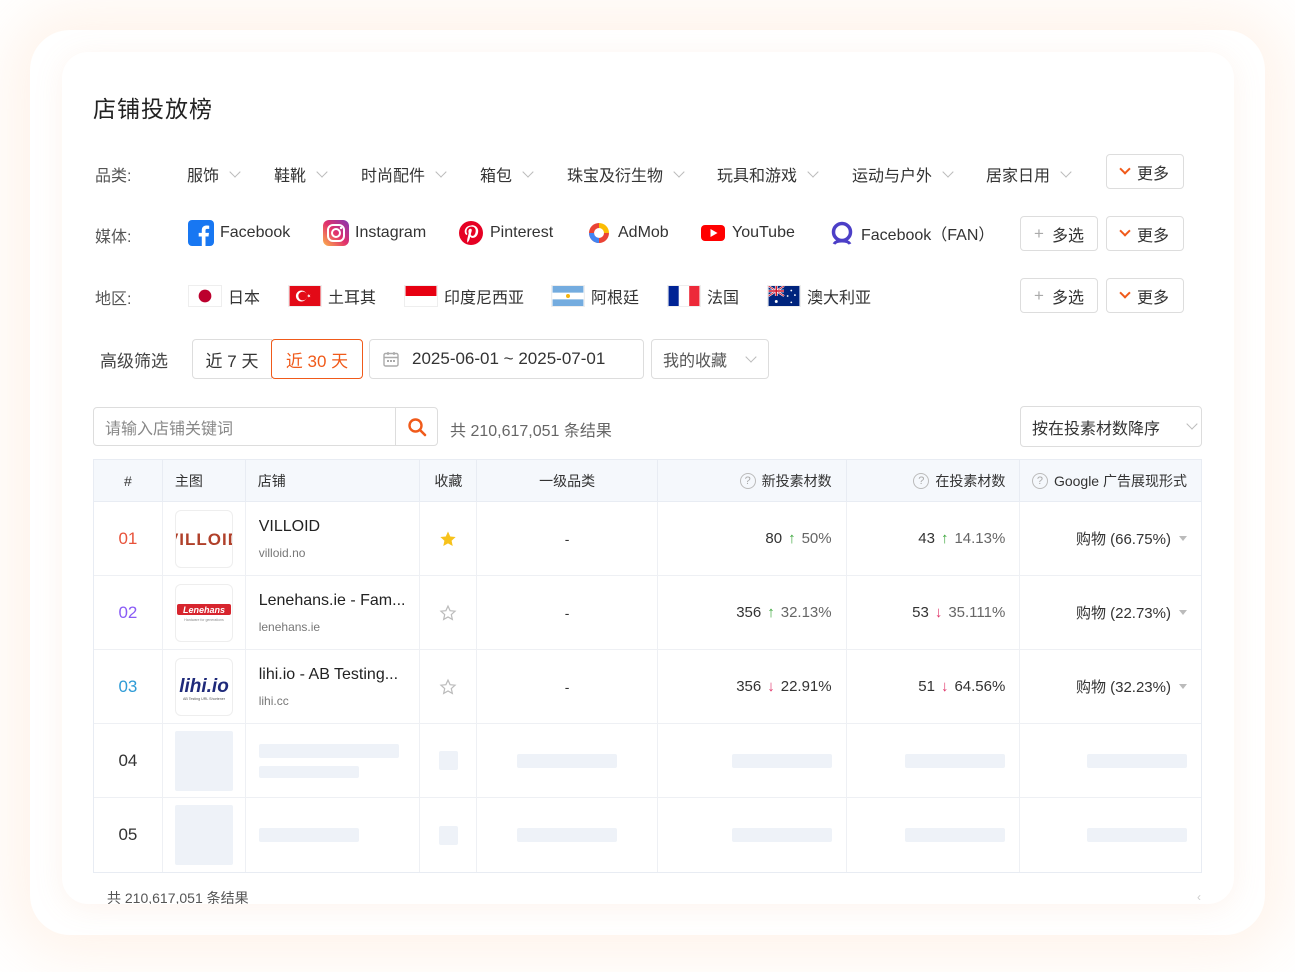 Image resolution: width=1295 pixels, height=972 pixels. What do you see at coordinates (703, 296) in the screenshot?
I see `region-france: 法国` at bounding box center [703, 296].